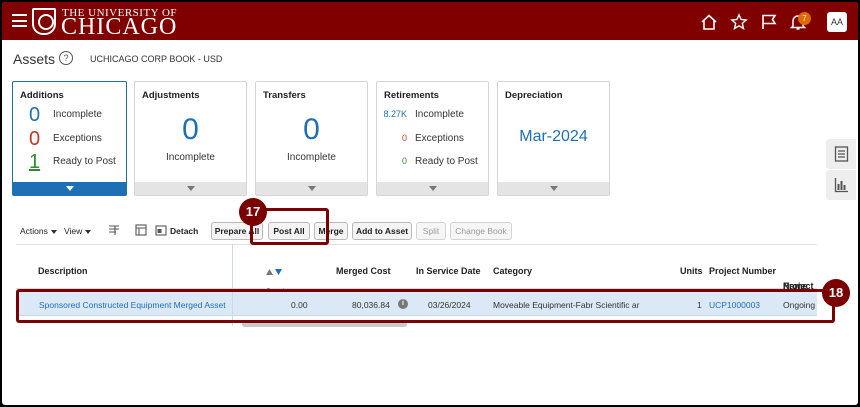 Image resolution: width=860 pixels, height=407 pixels. I want to click on transfers-label: Incomplete, so click(311, 157).